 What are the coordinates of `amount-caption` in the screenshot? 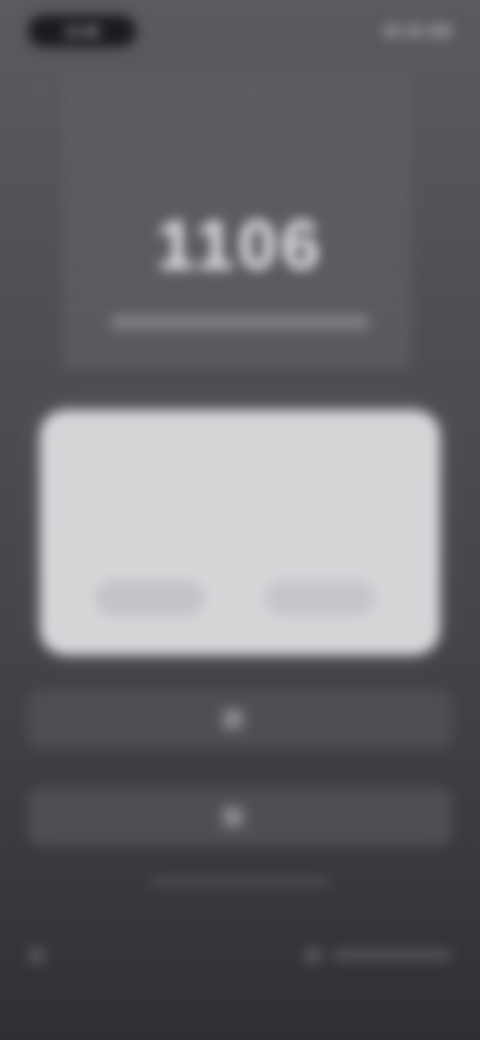 It's located at (240, 322).